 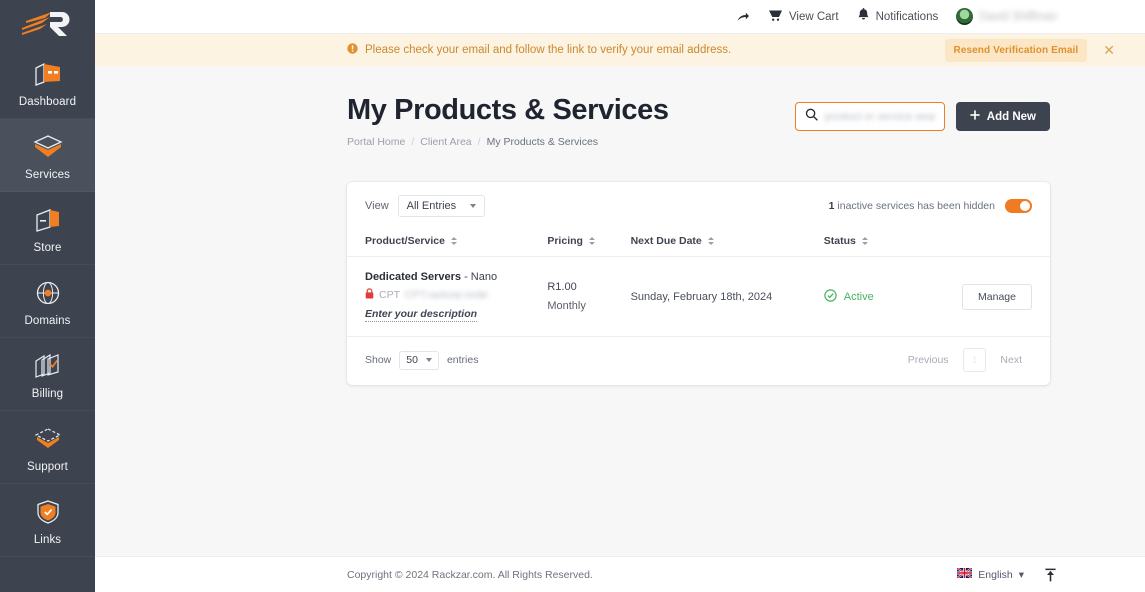 I want to click on billing-invoices-icon, so click(x=48, y=366).